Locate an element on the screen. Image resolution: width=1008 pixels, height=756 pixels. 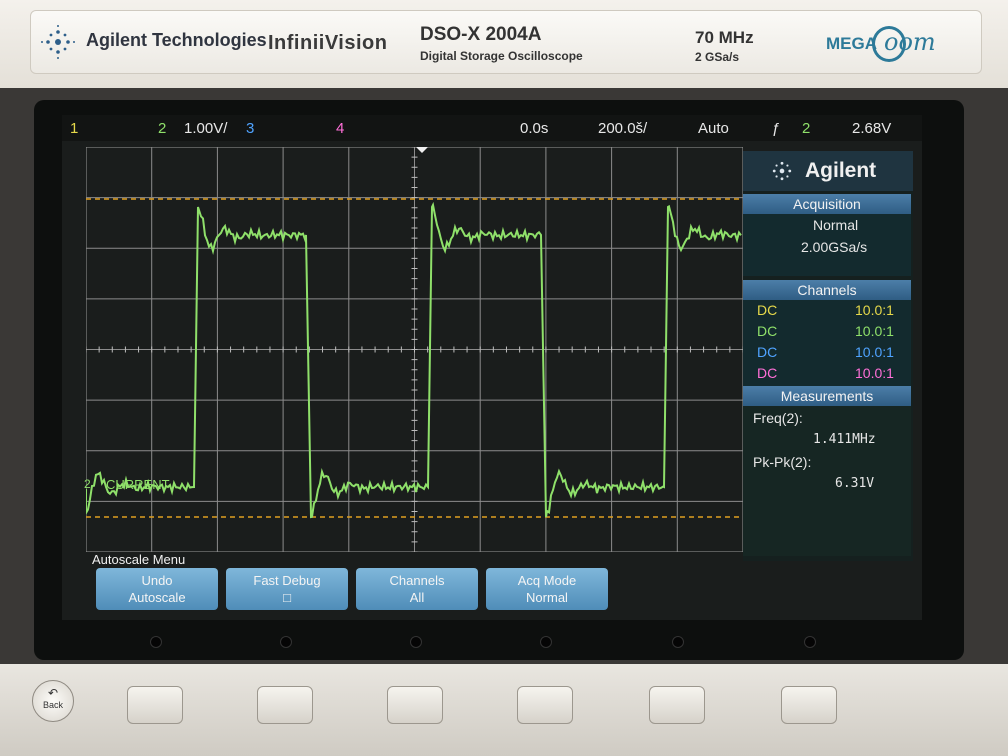
time-scale: 200.0š/ is located at coordinates (623, 128).